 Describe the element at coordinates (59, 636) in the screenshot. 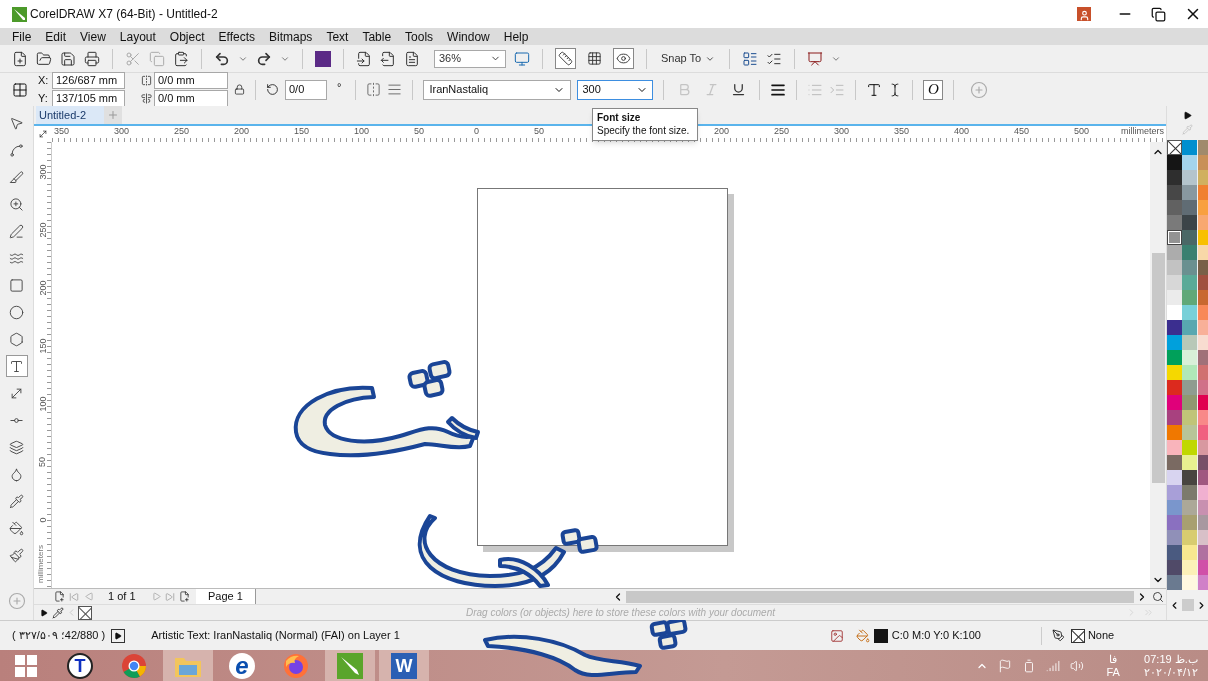

I see `cursor-coordinates: ( ۳۲۷/۵۰۹ ؛42/880 )` at that location.